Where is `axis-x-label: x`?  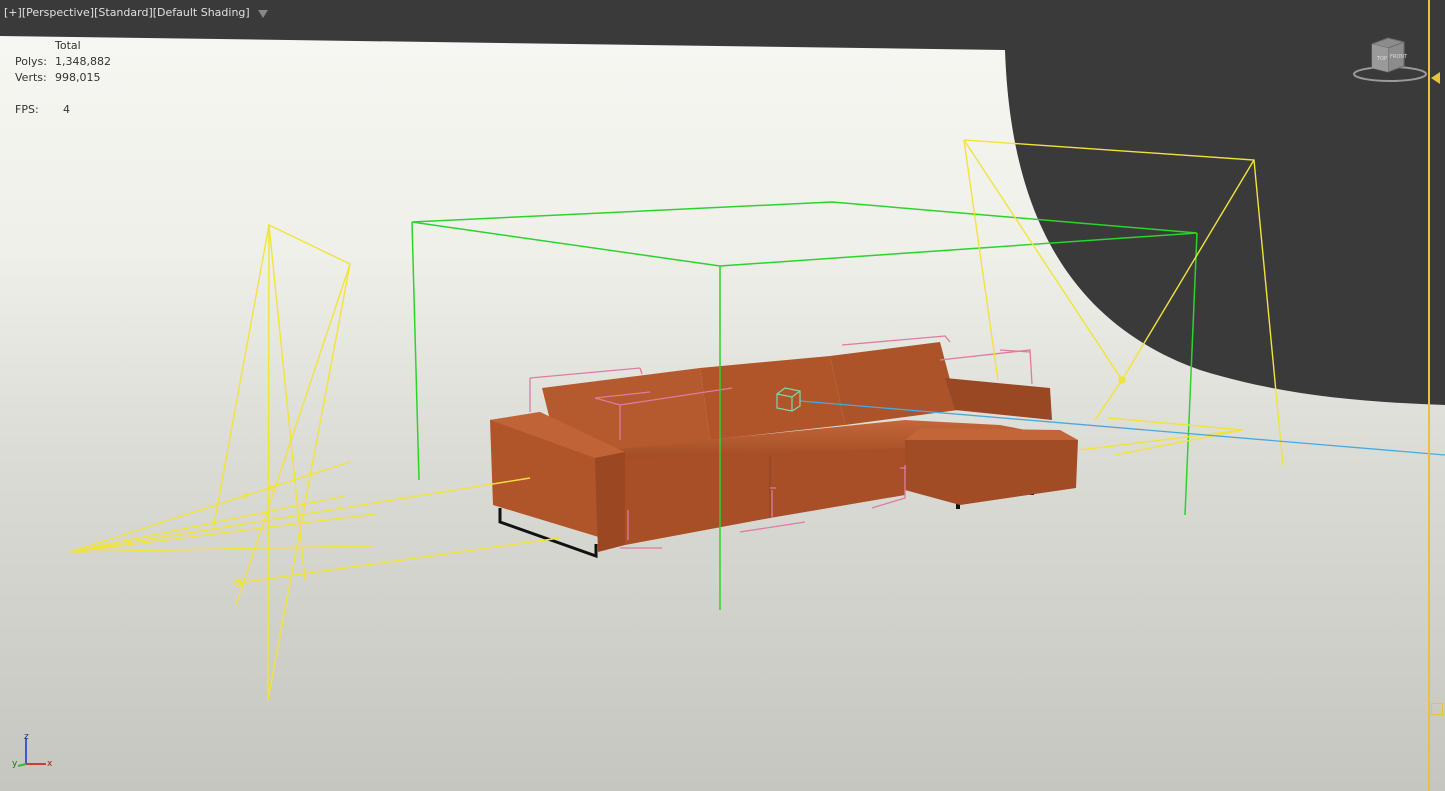
axis-x-label: x is located at coordinates (50, 764).